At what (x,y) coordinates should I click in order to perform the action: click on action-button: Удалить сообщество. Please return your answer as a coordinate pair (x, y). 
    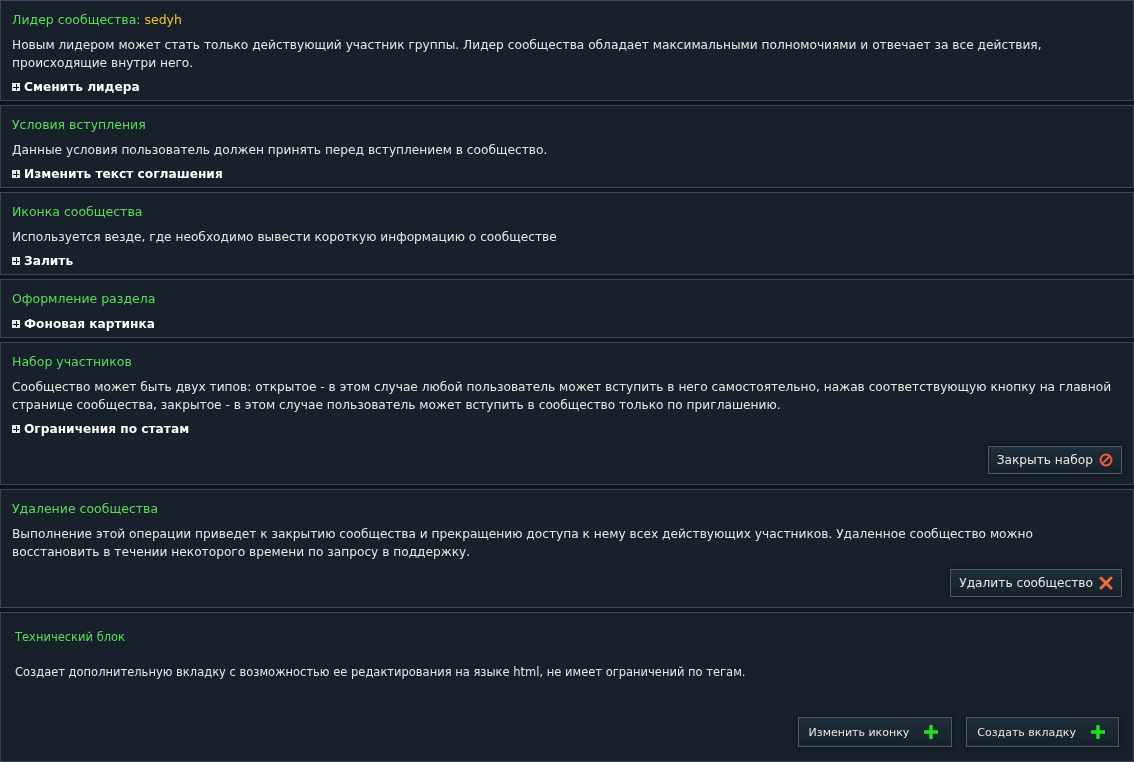
    Looking at the image, I should click on (1036, 583).